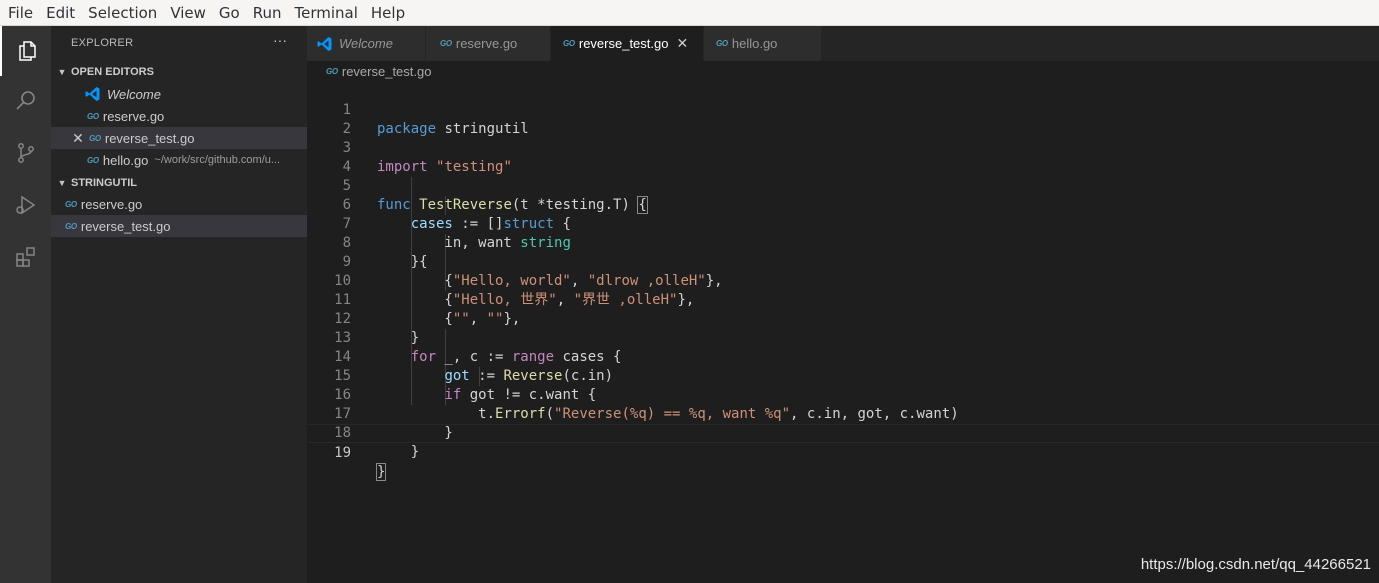  Describe the element at coordinates (843, 299) in the screenshot. I see `code-line: 11 {"", ""},` at that location.